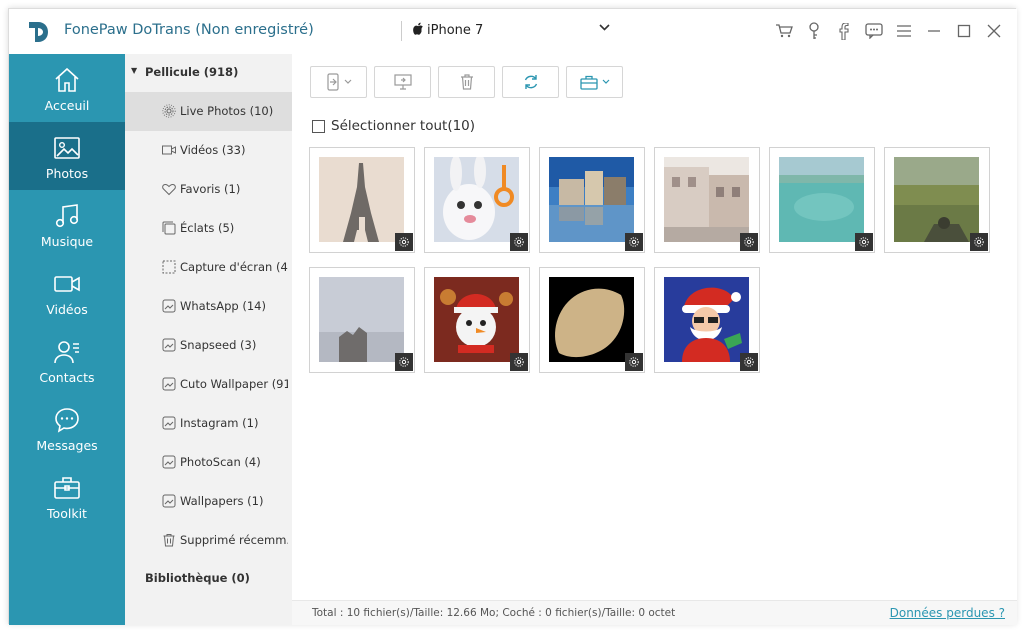  Describe the element at coordinates (38, 32) in the screenshot. I see `app-logo-icon` at that location.